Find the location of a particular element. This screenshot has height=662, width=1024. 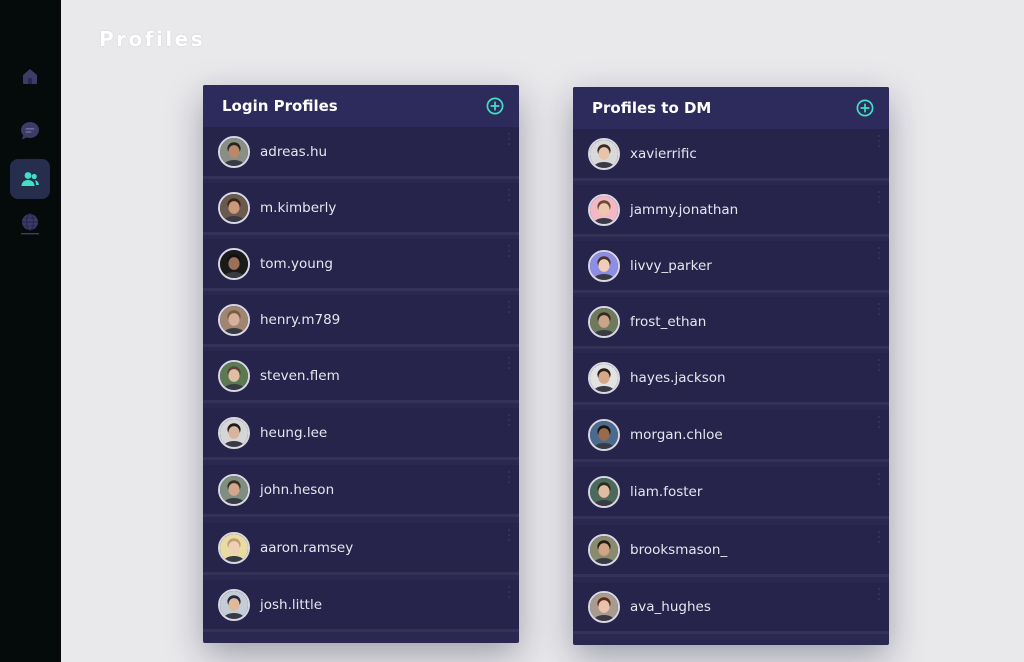

profile-row: frost_ethan is located at coordinates (731, 323).